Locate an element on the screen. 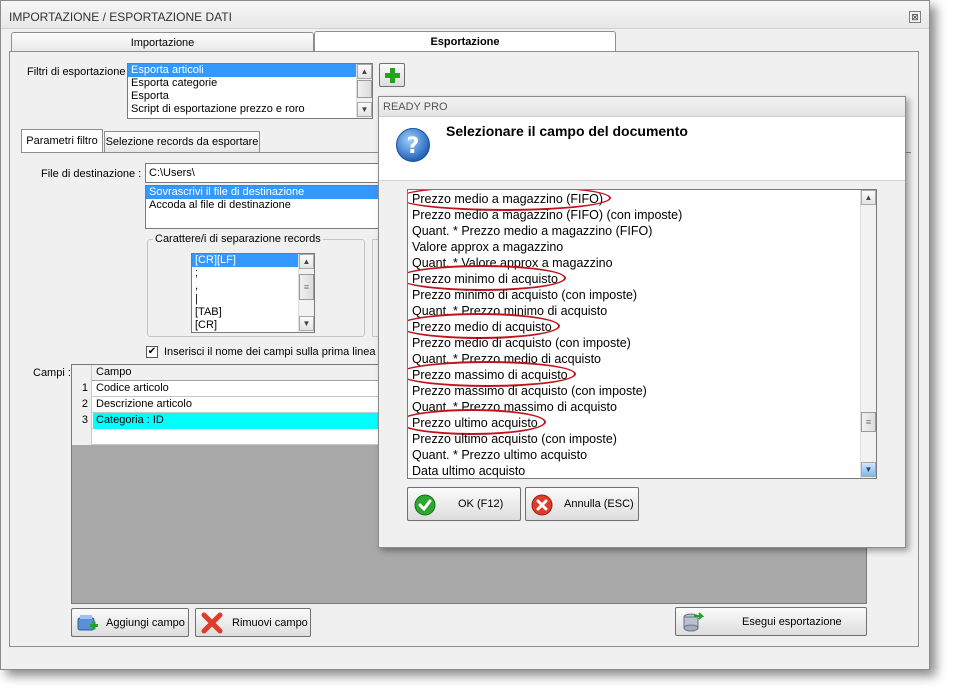 This screenshot has height=694, width=958. document-field-item: Prezzo medio di acquisto (con imposte) is located at coordinates (521, 343).